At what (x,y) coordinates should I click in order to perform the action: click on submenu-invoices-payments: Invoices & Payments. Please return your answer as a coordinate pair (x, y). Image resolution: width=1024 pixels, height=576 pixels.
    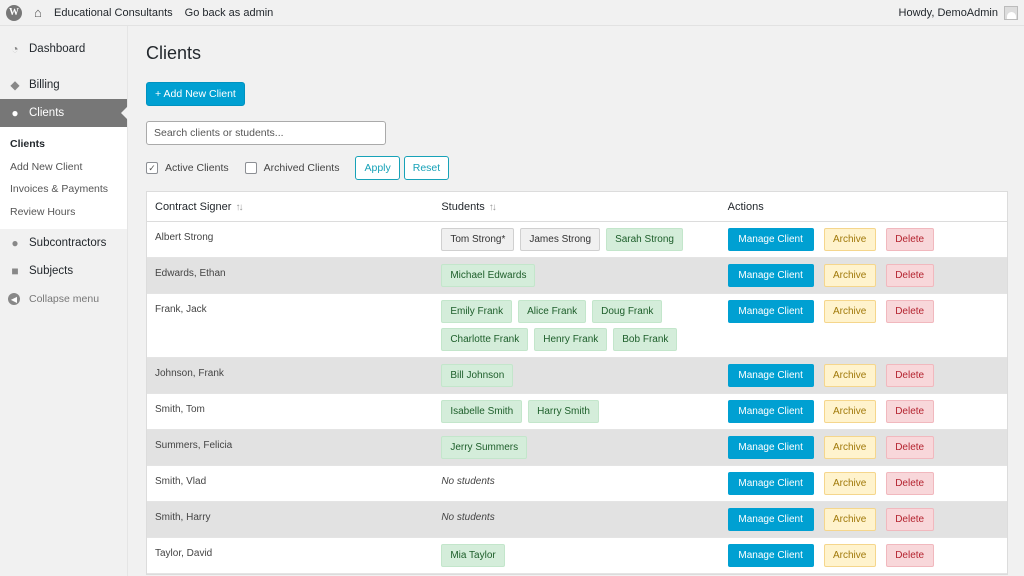
    Looking at the image, I should click on (63, 189).